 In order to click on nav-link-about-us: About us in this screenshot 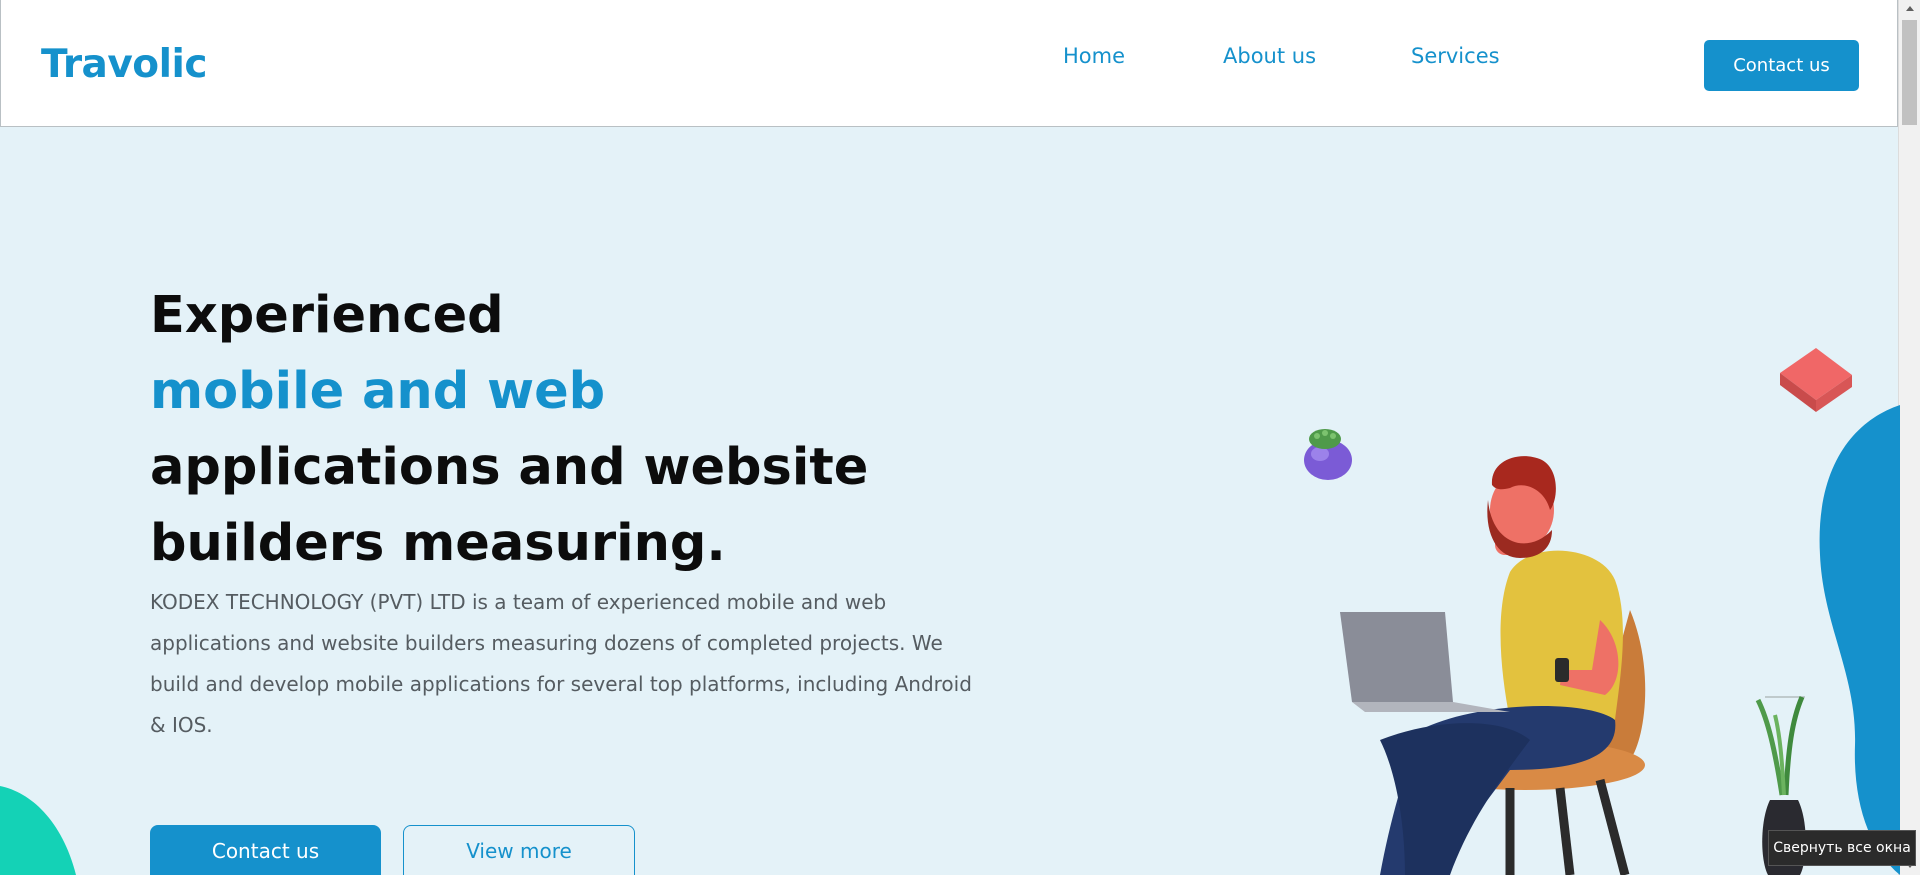, I will do `click(1269, 56)`.